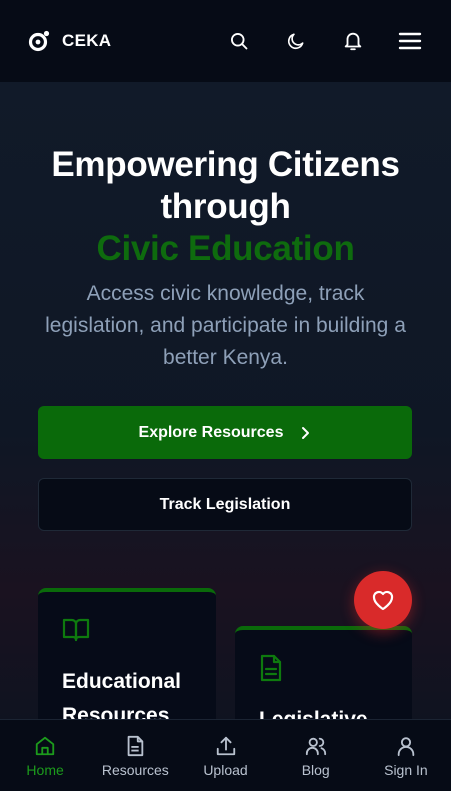 This screenshot has height=791, width=451. Describe the element at coordinates (225, 206) in the screenshot. I see `hero-title-line-2: through` at that location.